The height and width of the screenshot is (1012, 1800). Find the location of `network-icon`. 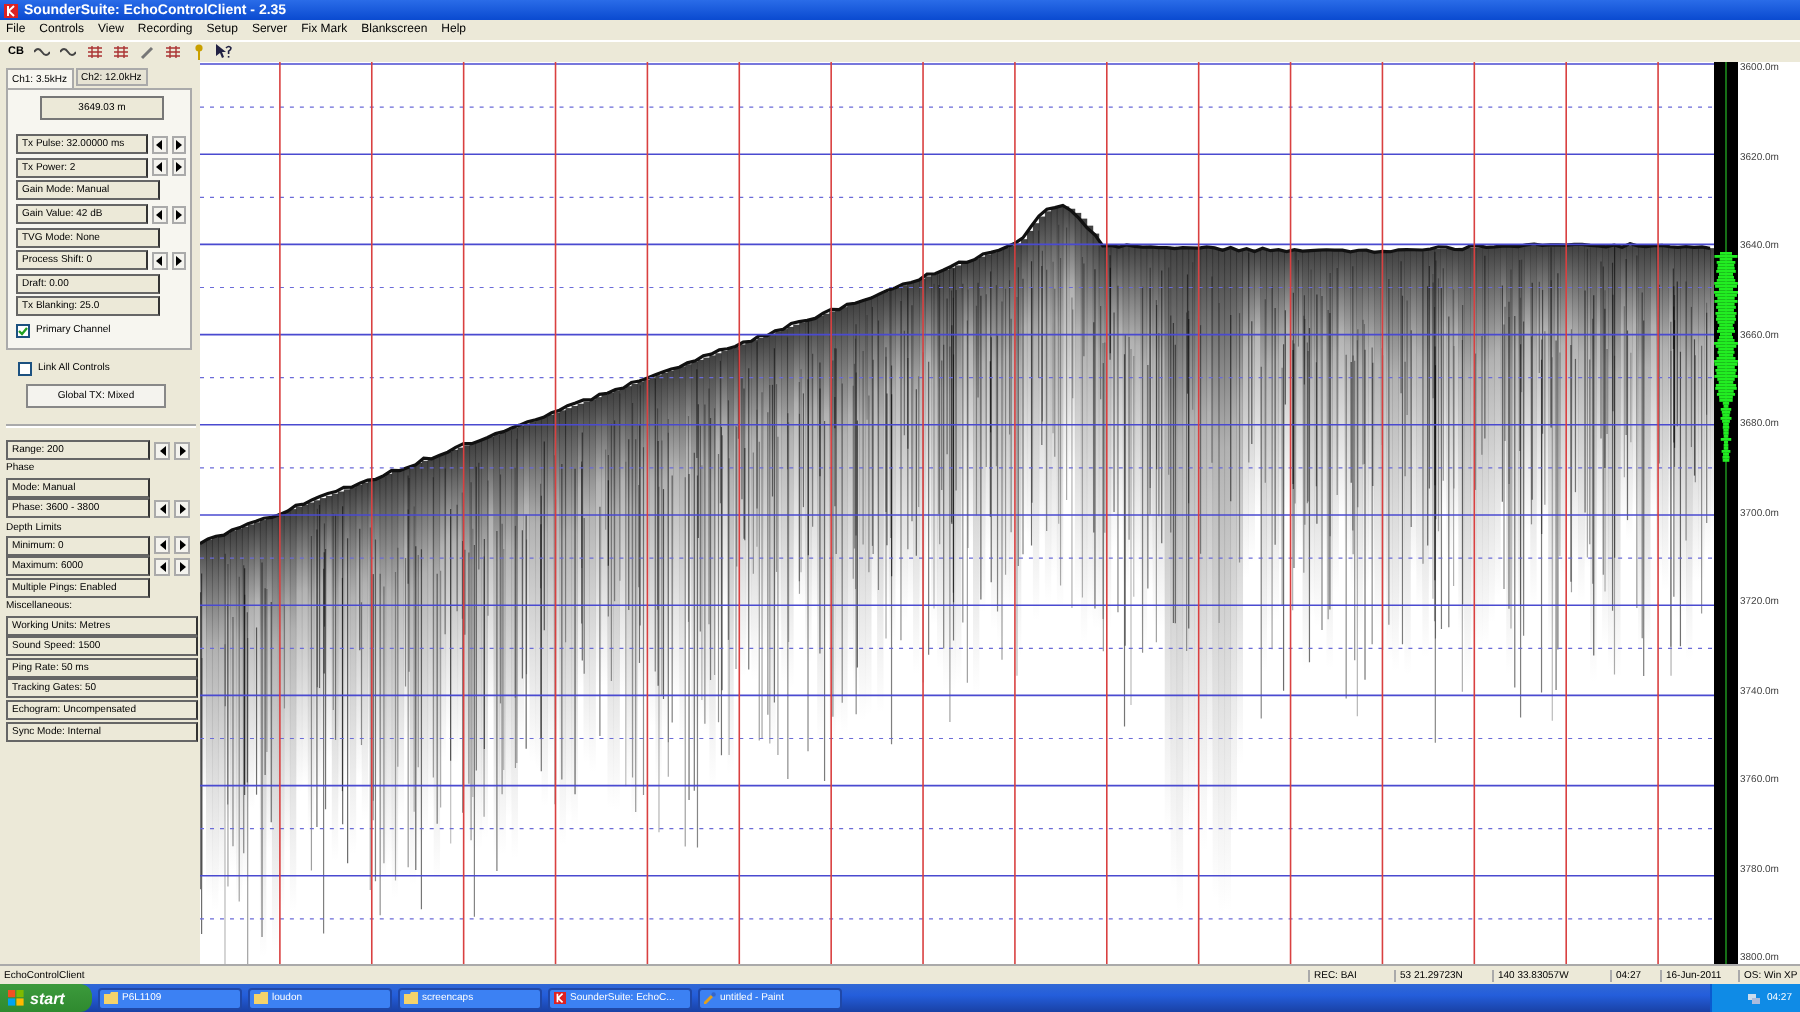

network-icon is located at coordinates (1754, 998).